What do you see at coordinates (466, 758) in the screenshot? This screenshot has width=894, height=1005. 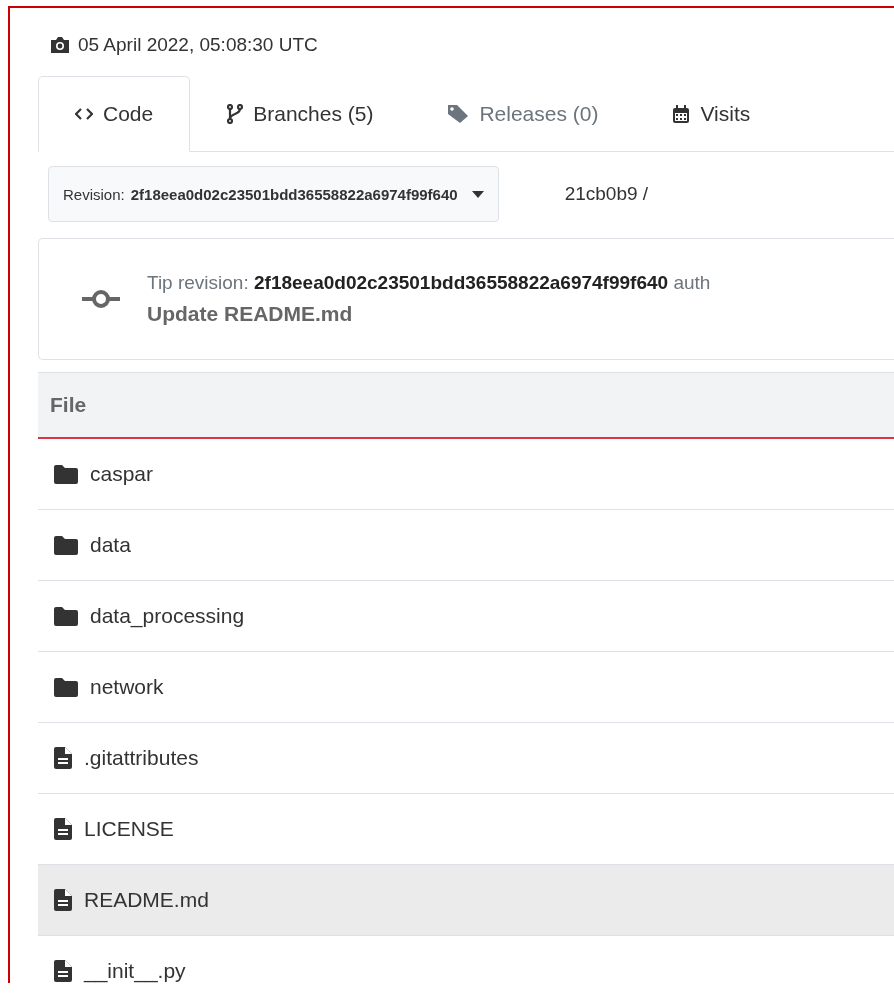 I see `file-row: .gitattributes` at bounding box center [466, 758].